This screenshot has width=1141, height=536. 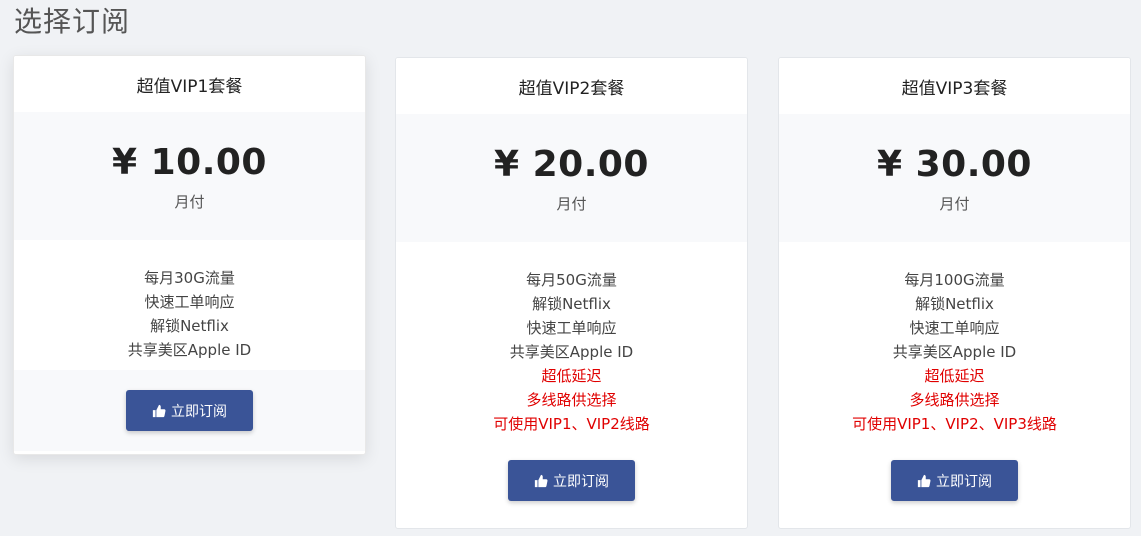 What do you see at coordinates (189, 278) in the screenshot?
I see `feature-item: 每月30G流量` at bounding box center [189, 278].